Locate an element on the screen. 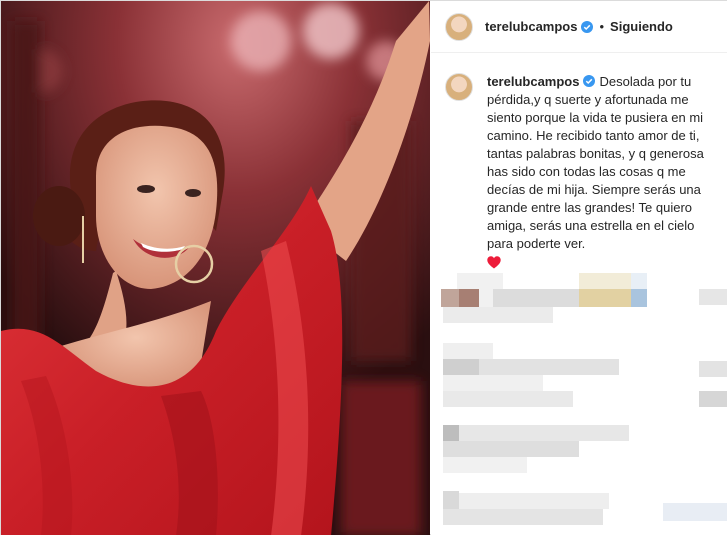  header-username: terelubcampos is located at coordinates (531, 26).